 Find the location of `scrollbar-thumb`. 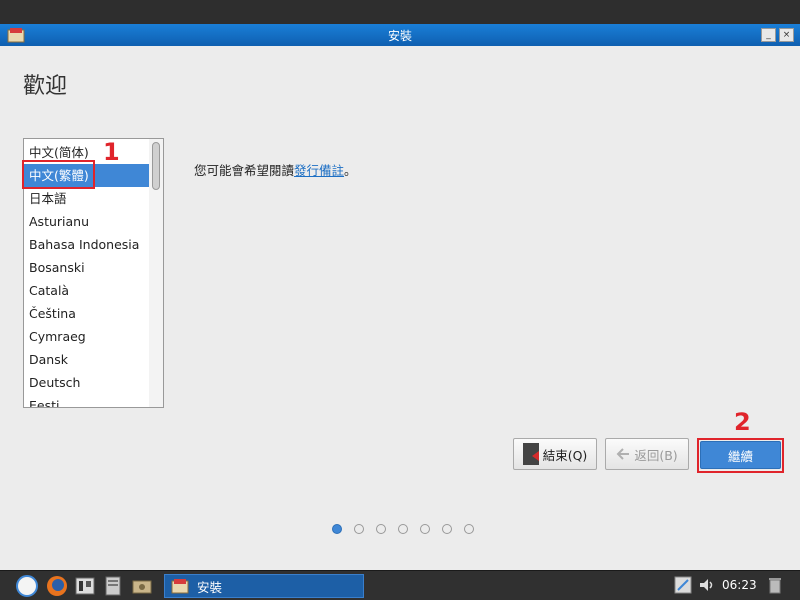

scrollbar-thumb is located at coordinates (156, 166).